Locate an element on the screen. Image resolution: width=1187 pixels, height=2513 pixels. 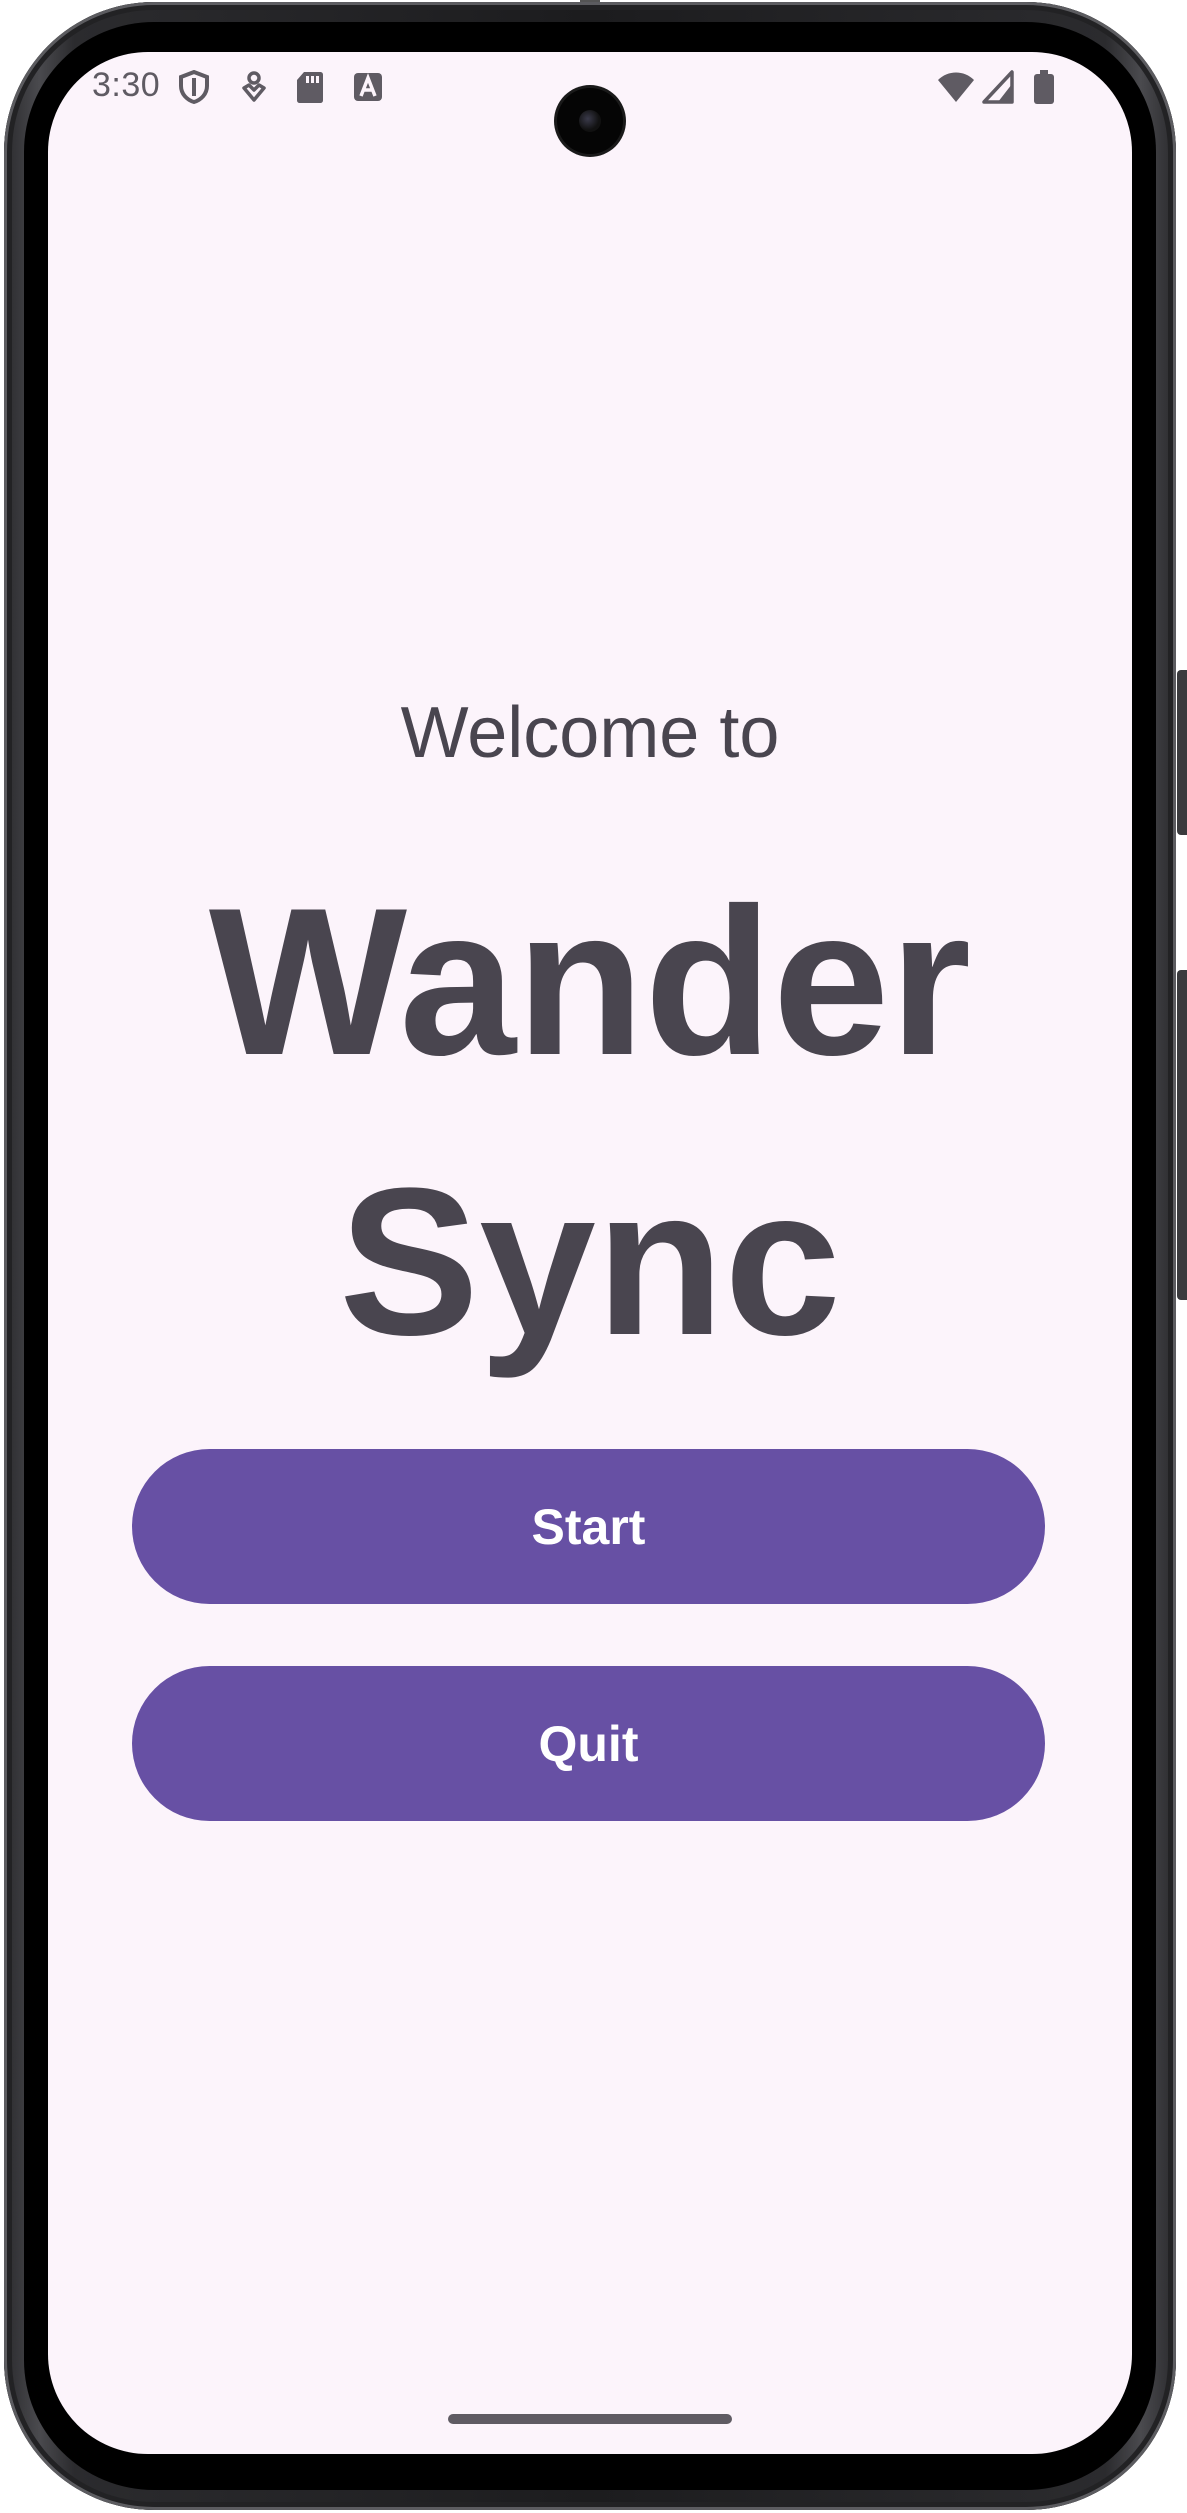
sd-card-icon is located at coordinates (310, 87).